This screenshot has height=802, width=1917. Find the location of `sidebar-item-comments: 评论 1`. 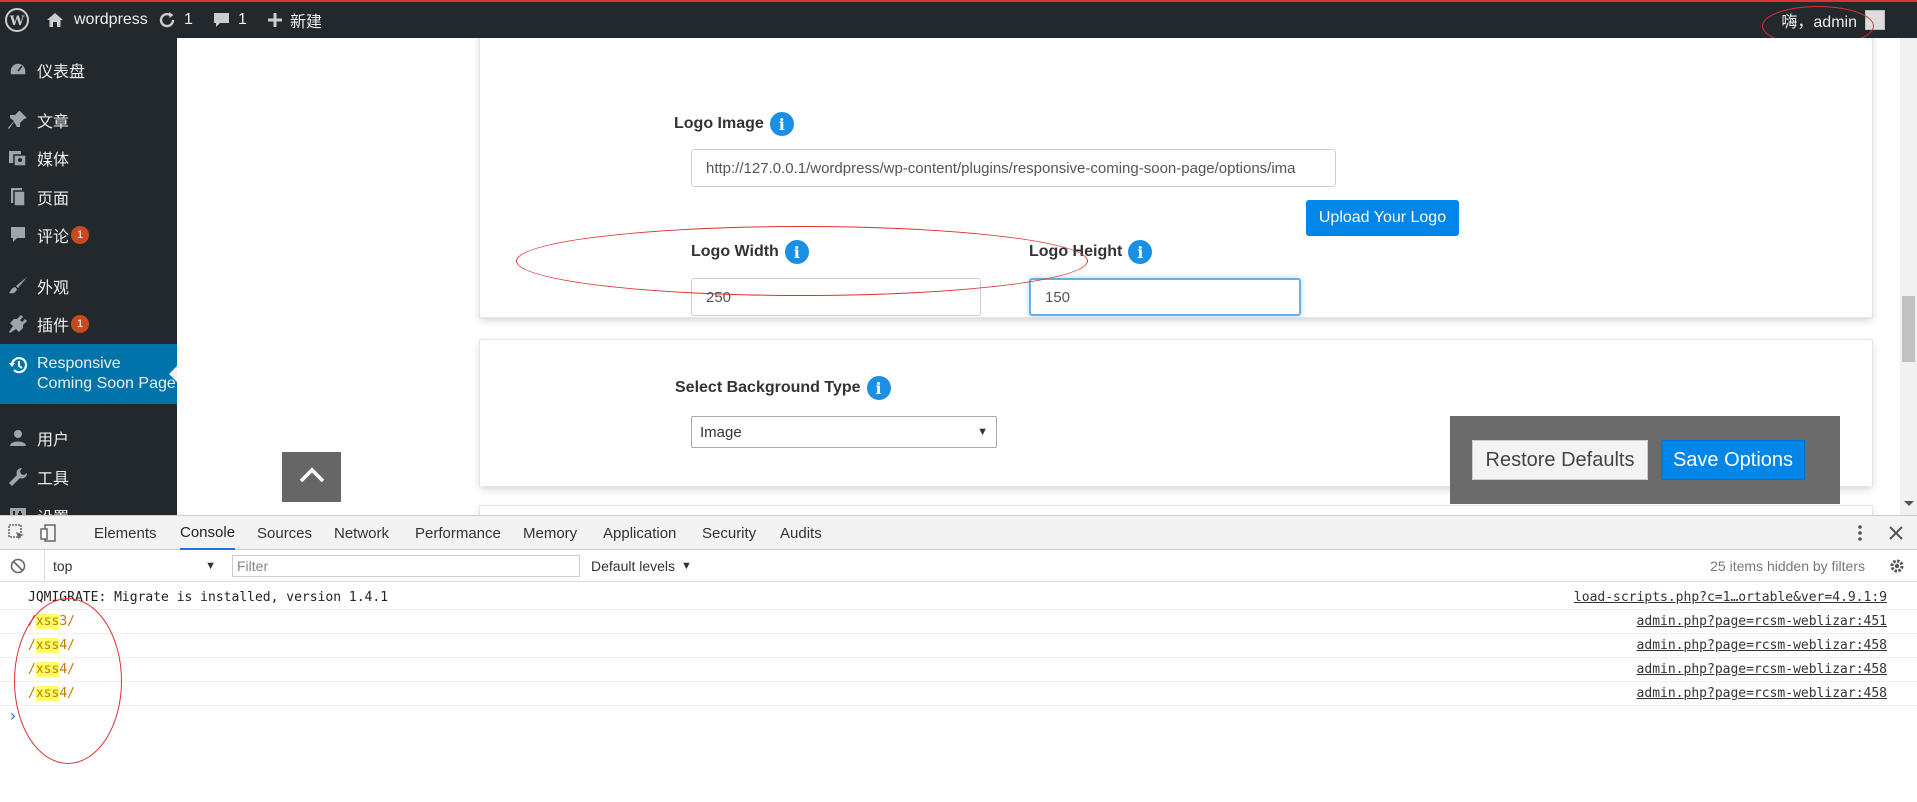

sidebar-item-comments: 评论 1 is located at coordinates (88, 235).